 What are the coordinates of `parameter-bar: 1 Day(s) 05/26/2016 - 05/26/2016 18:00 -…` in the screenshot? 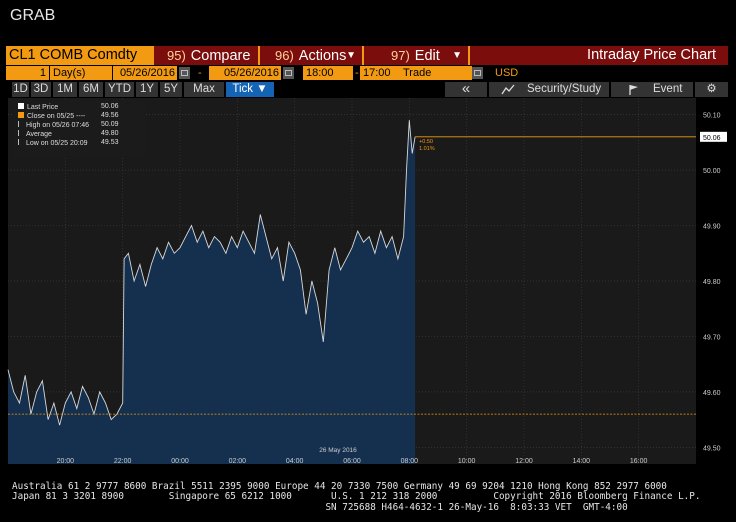 It's located at (367, 73).